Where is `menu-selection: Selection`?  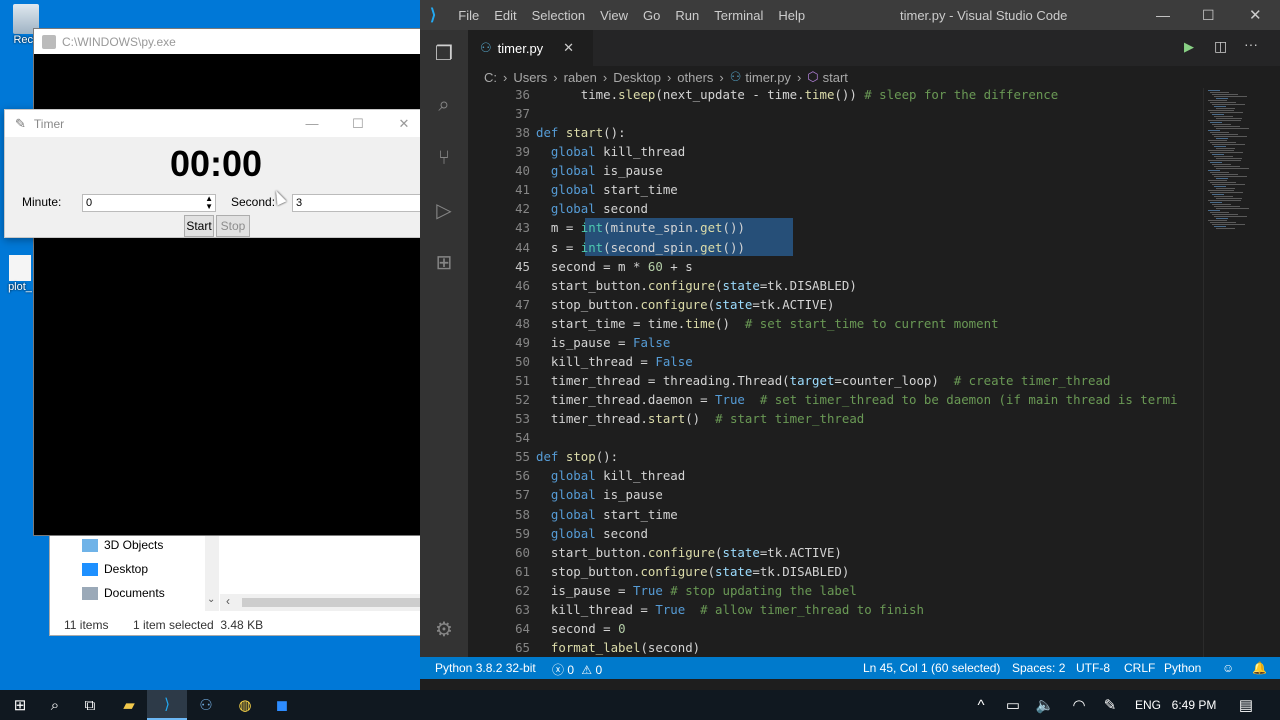 menu-selection: Selection is located at coordinates (558, 15).